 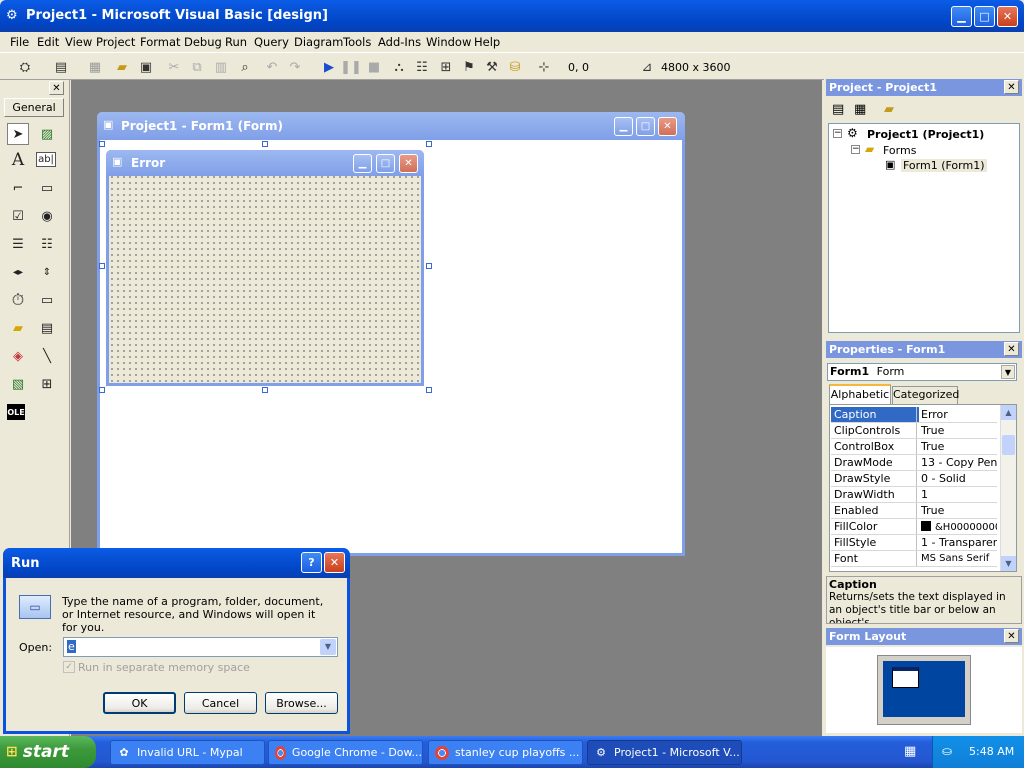 What do you see at coordinates (1008, 563) in the screenshot?
I see `scroll-down-icon: ▼` at bounding box center [1008, 563].